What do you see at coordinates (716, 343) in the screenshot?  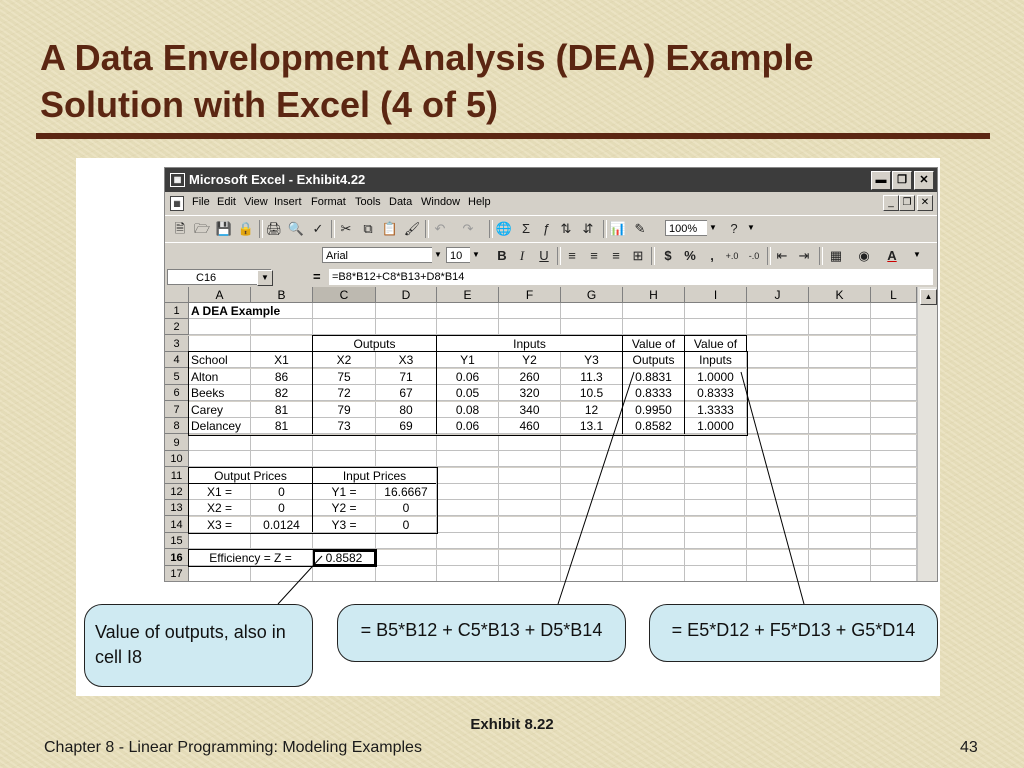 I see `cell-value-of-inputs-header: Value of` at bounding box center [716, 343].